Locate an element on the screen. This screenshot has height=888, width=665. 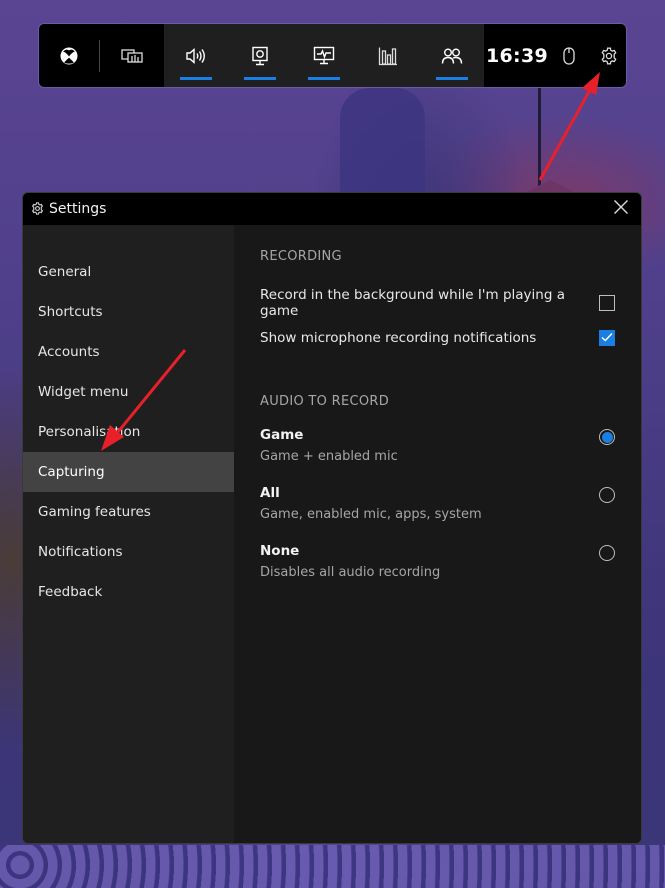
record-background-checkbox is located at coordinates (607, 302).